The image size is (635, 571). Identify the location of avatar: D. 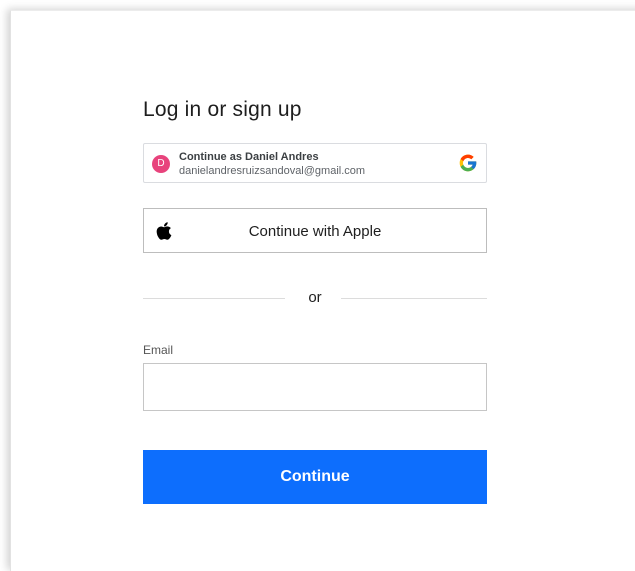
(161, 164).